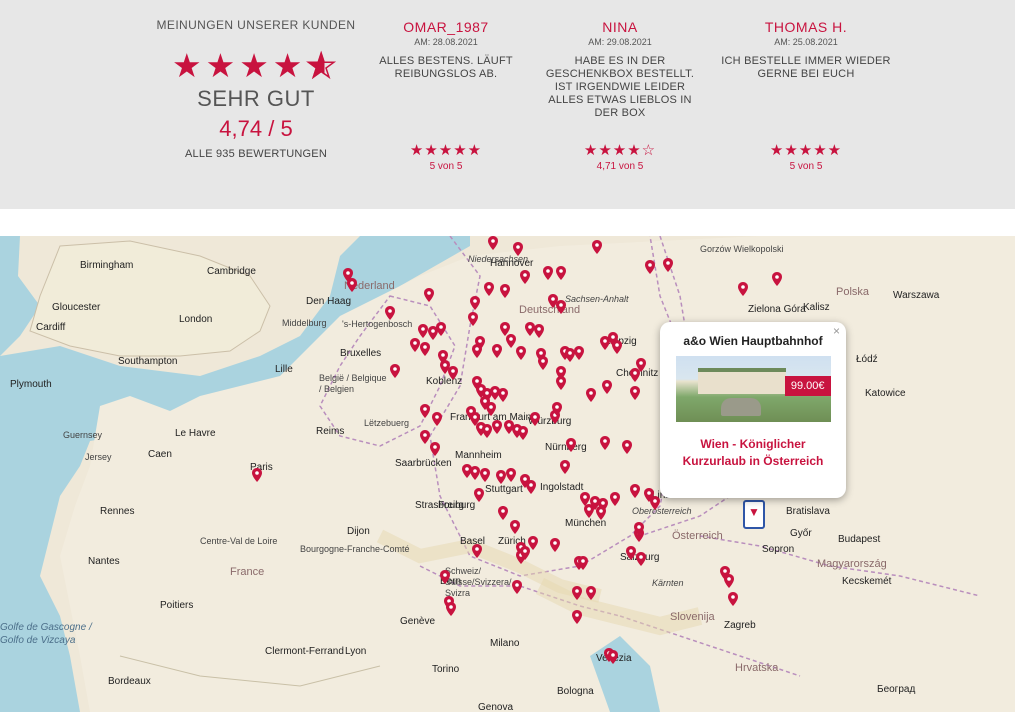 This screenshot has width=1015, height=712. What do you see at coordinates (355, 549) in the screenshot?
I see `map-label: Bourgogne-Franche-Comté` at bounding box center [355, 549].